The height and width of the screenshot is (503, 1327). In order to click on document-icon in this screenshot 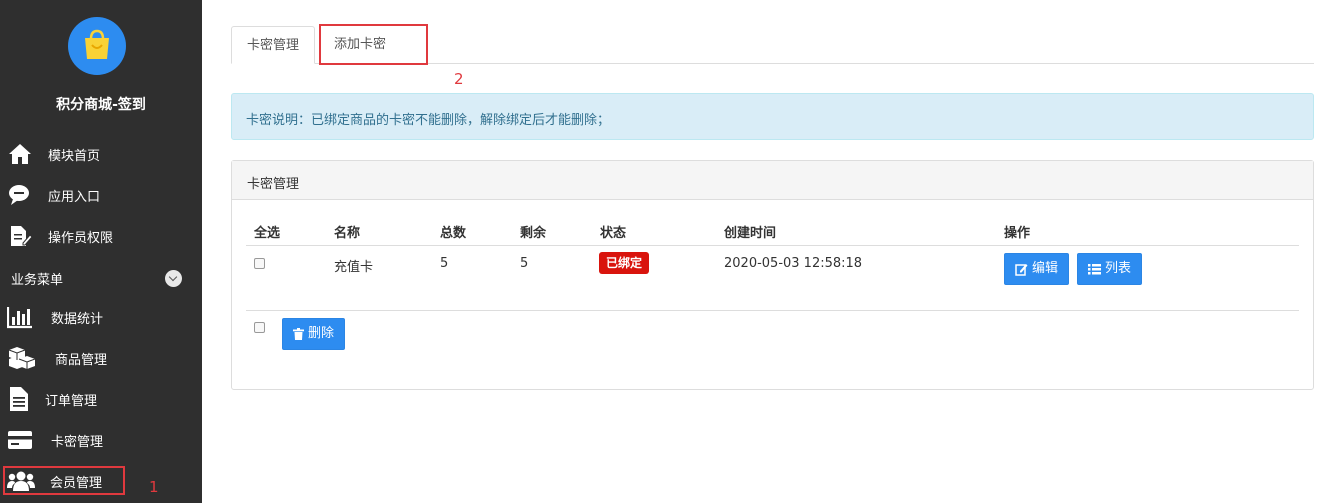, I will do `click(19, 399)`.